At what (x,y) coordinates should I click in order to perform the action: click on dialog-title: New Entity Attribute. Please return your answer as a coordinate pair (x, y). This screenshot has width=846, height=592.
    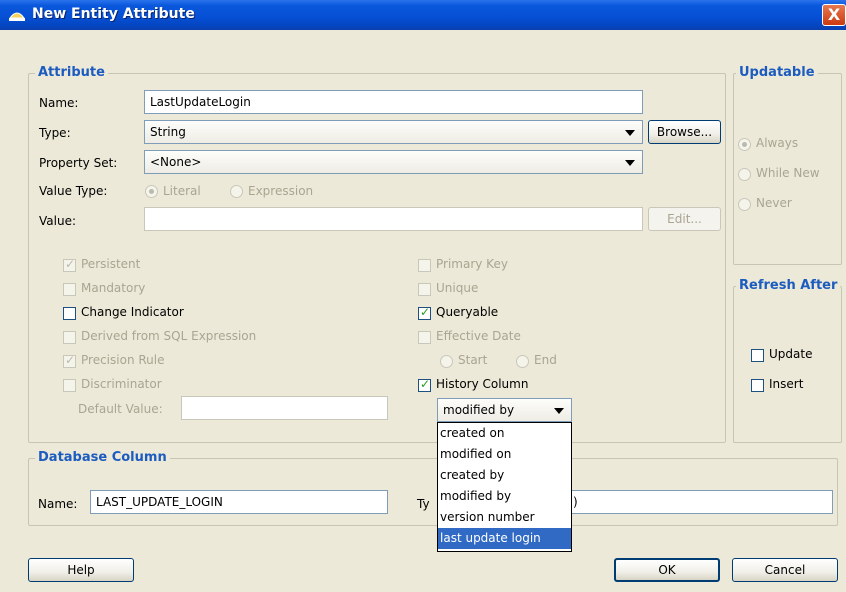
    Looking at the image, I should click on (113, 14).